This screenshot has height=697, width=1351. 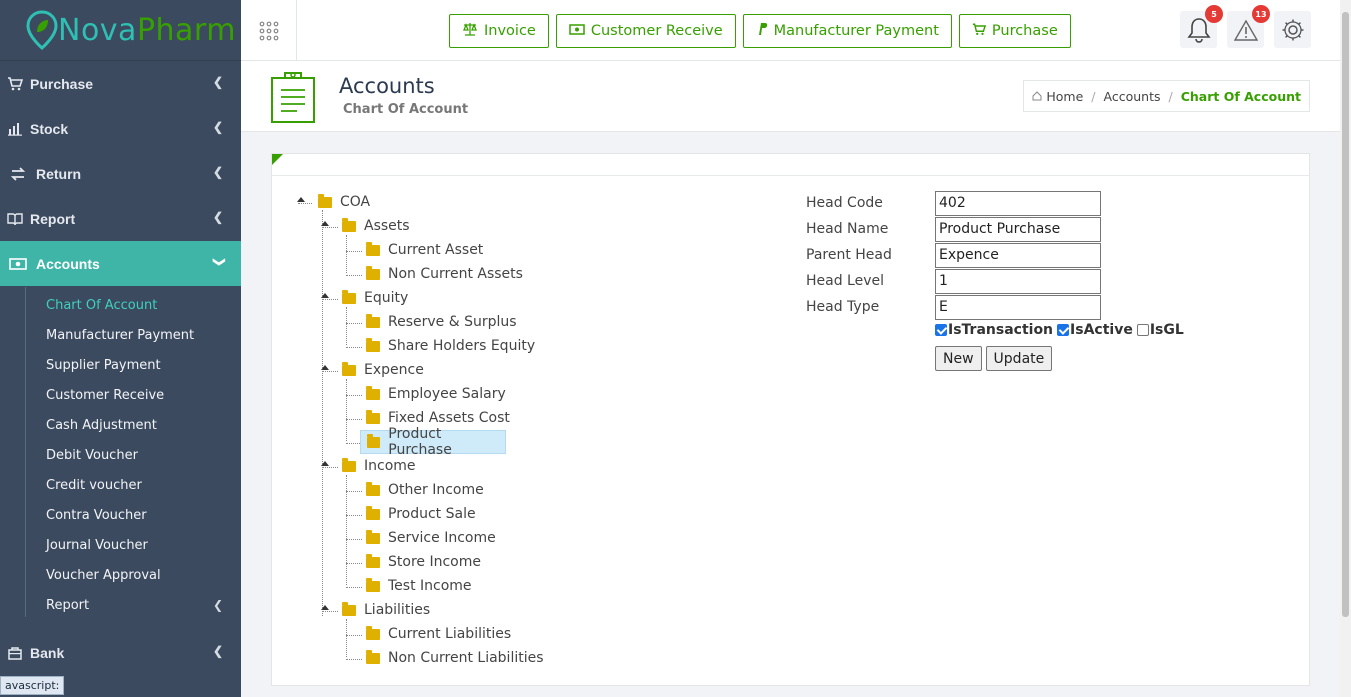 I want to click on sidebar-item-label: Stock, so click(x=49, y=128).